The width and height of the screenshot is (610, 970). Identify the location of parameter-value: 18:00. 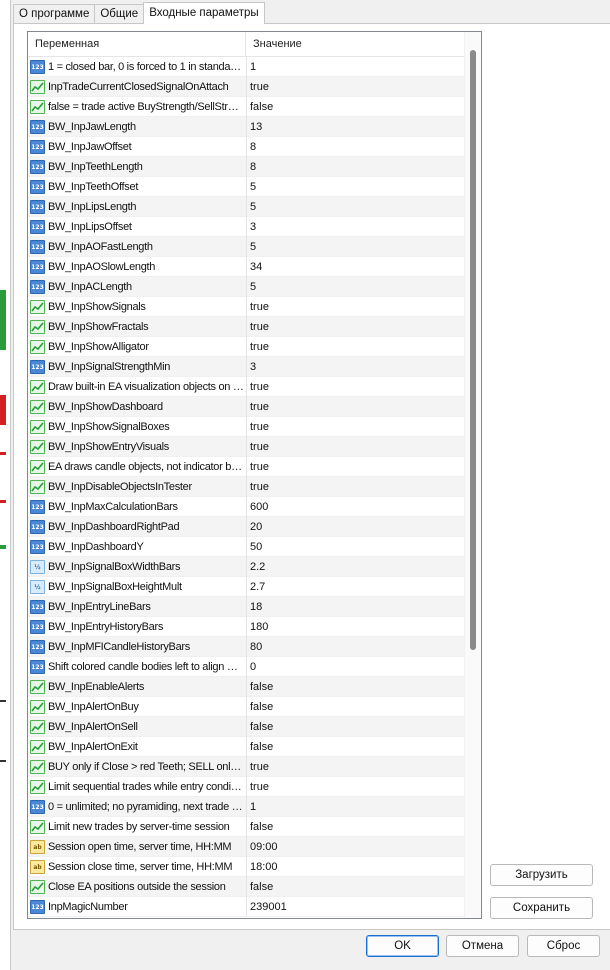
(354, 867).